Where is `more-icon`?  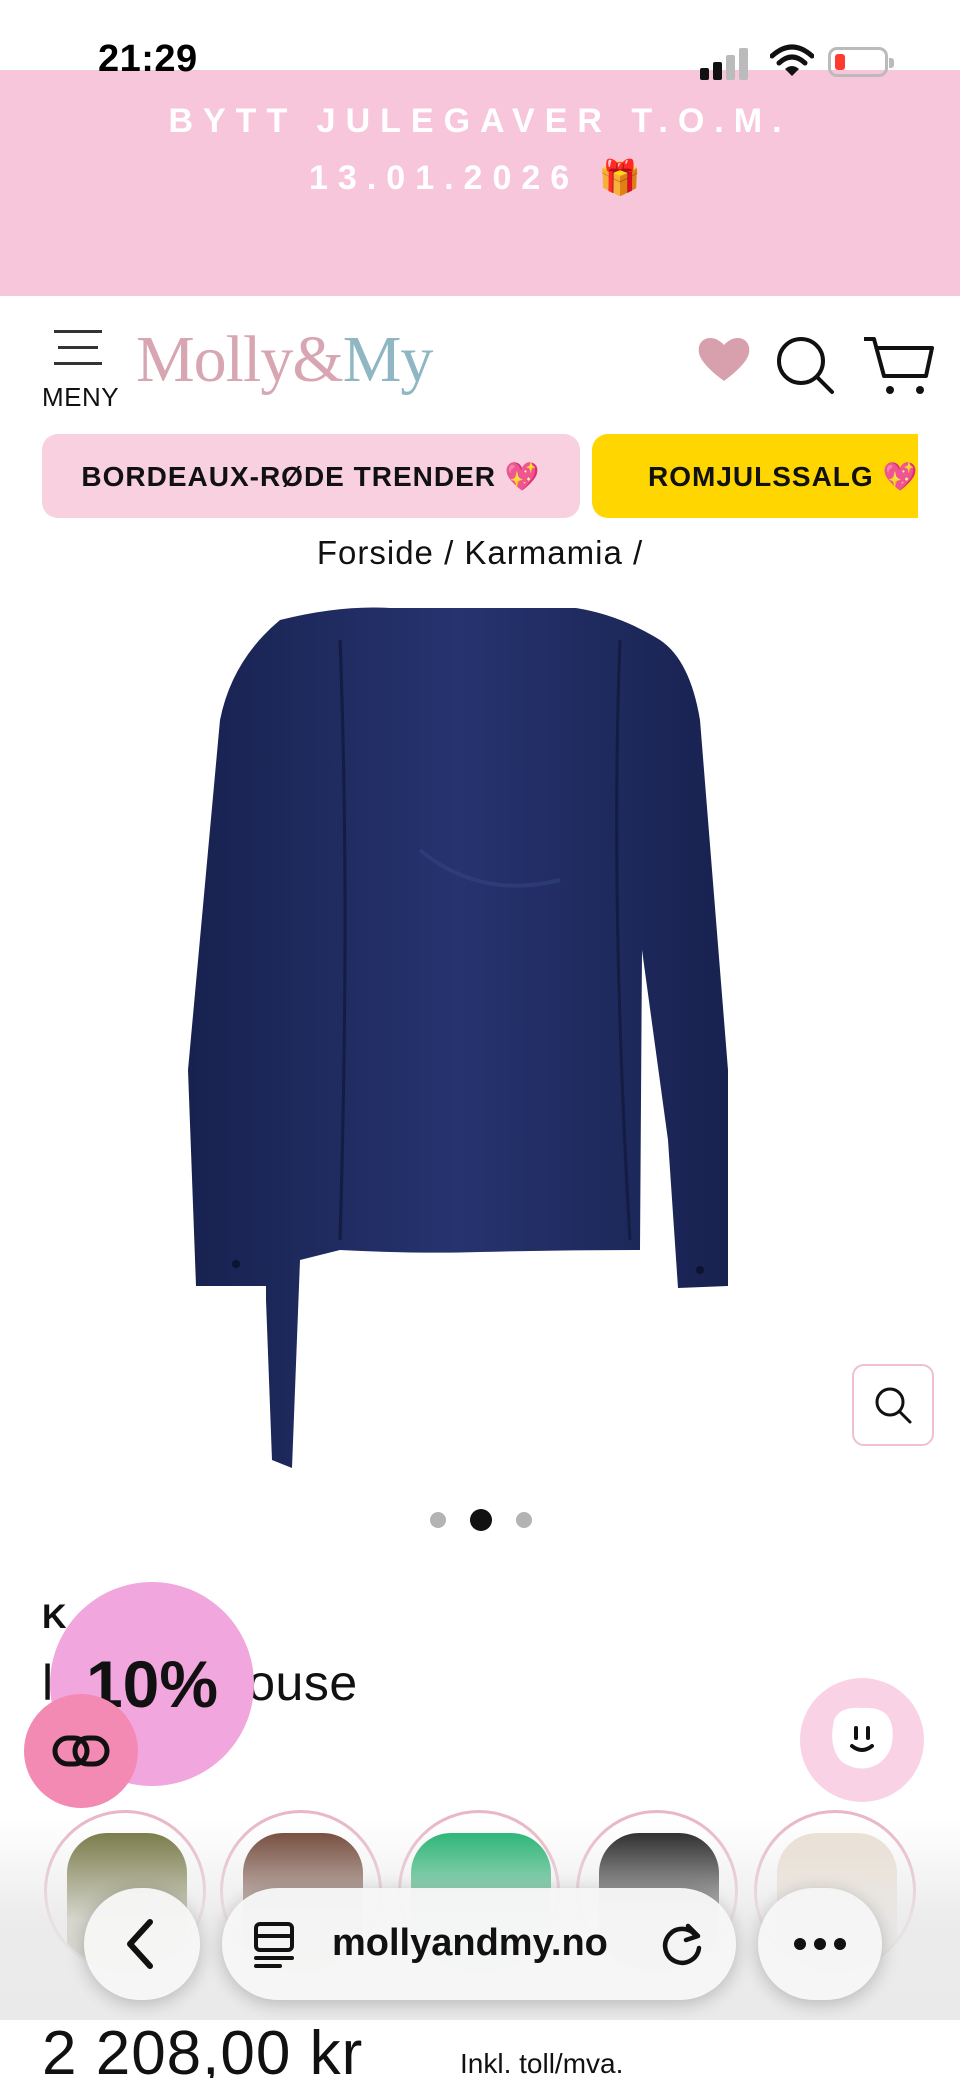 more-icon is located at coordinates (820, 1944).